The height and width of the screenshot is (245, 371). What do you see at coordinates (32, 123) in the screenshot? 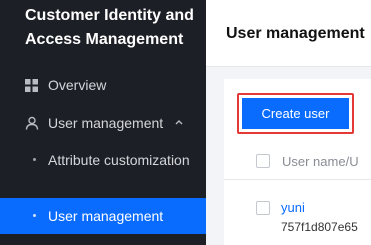
I see `user-icon` at bounding box center [32, 123].